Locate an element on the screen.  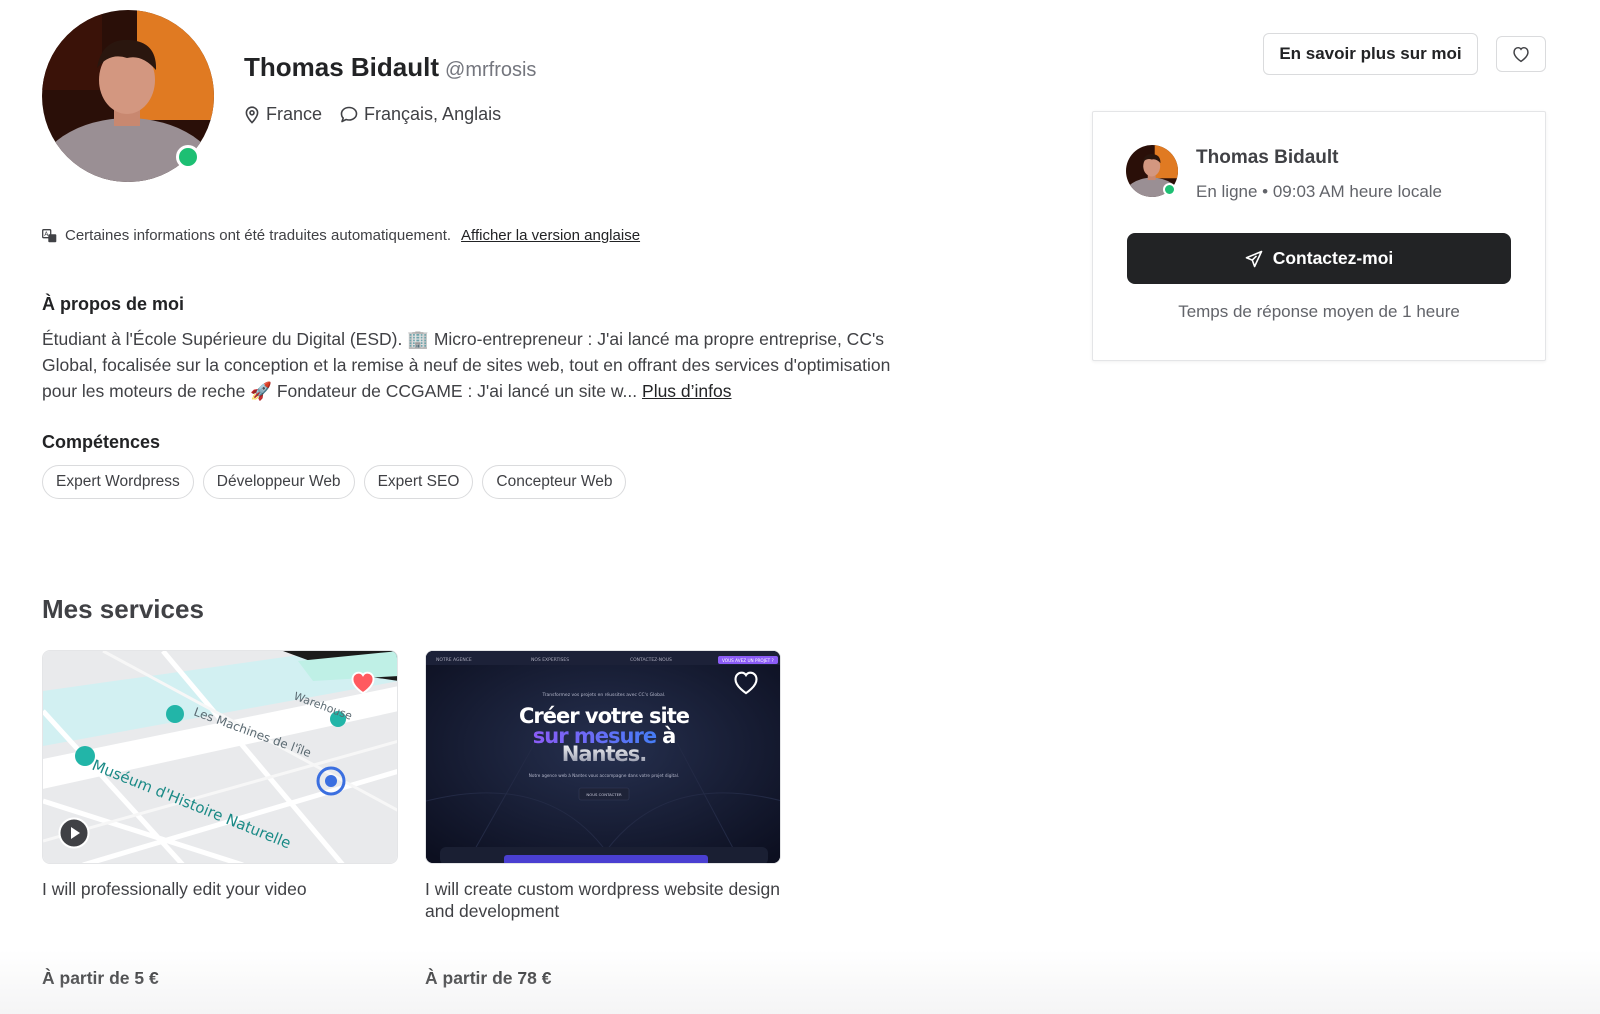
preview-nav-item: NOTRE AGENCE is located at coordinates (454, 660).